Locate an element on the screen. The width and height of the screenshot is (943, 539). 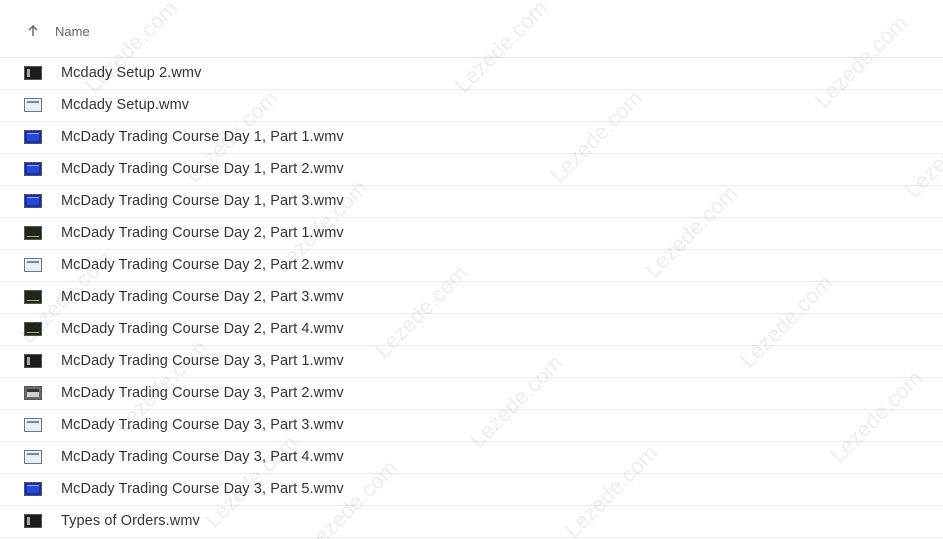
file-name: McDady Trading Course Day 1, Part 1.wmv is located at coordinates (202, 137).